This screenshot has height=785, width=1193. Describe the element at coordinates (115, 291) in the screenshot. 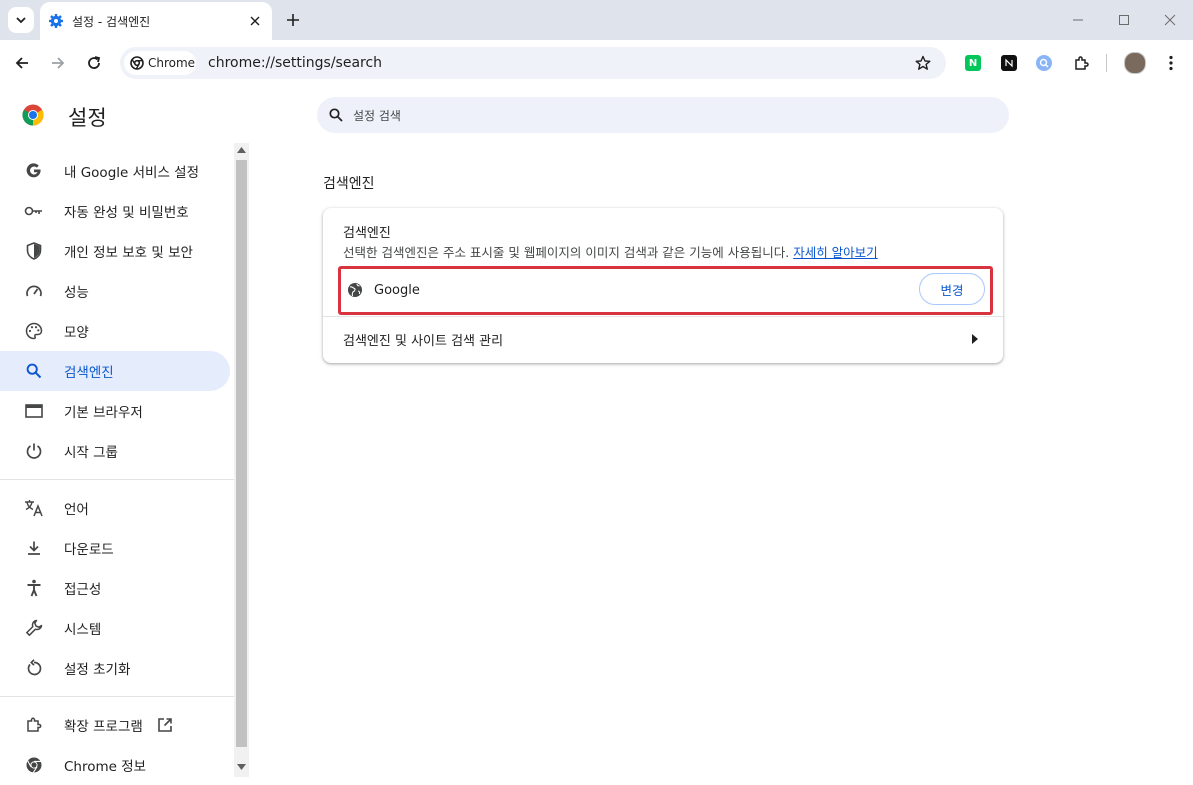

I see `sidebar-item-performance: 성능` at that location.